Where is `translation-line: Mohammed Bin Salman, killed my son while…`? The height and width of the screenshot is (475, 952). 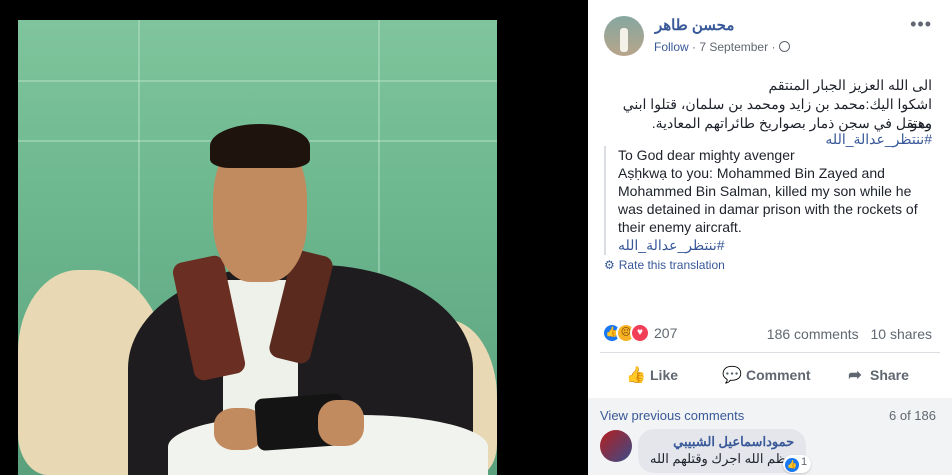
translation-line: Mohammed Bin Salman, killed my son while… is located at coordinates (765, 191).